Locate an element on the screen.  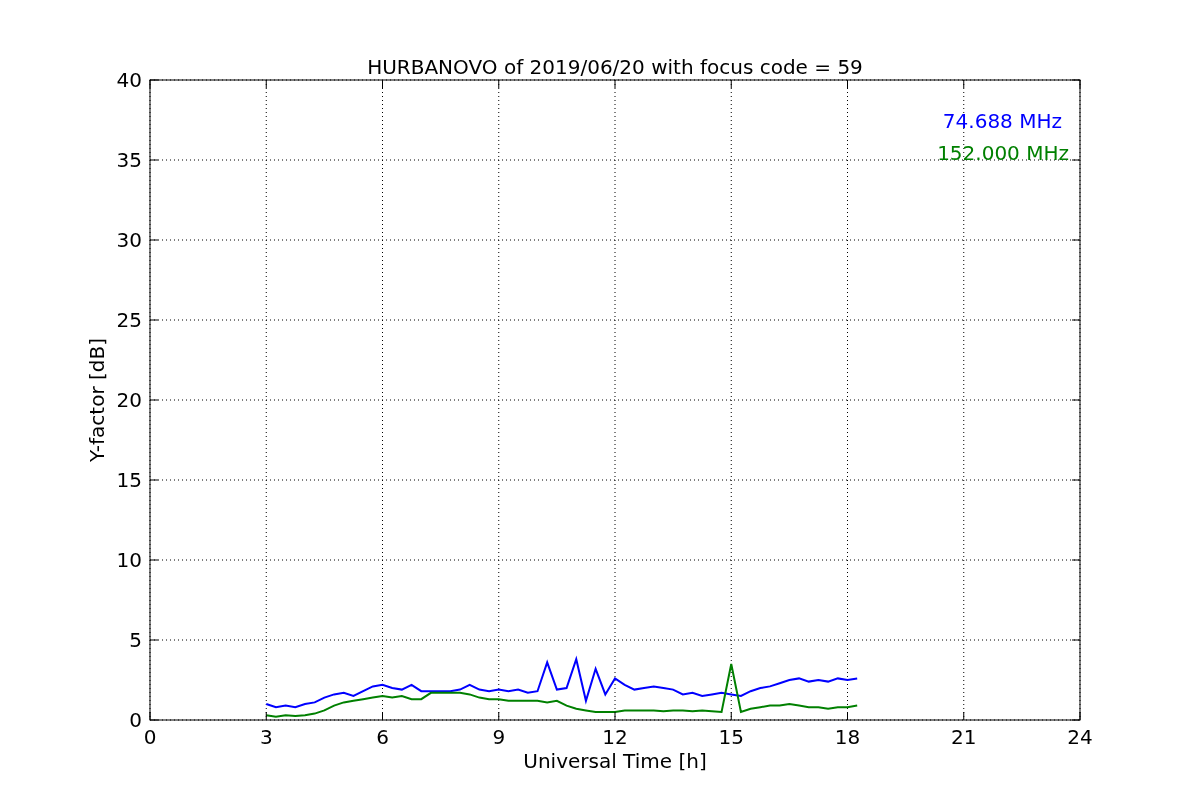
y-tick-label: 20 is located at coordinates (129, 400).